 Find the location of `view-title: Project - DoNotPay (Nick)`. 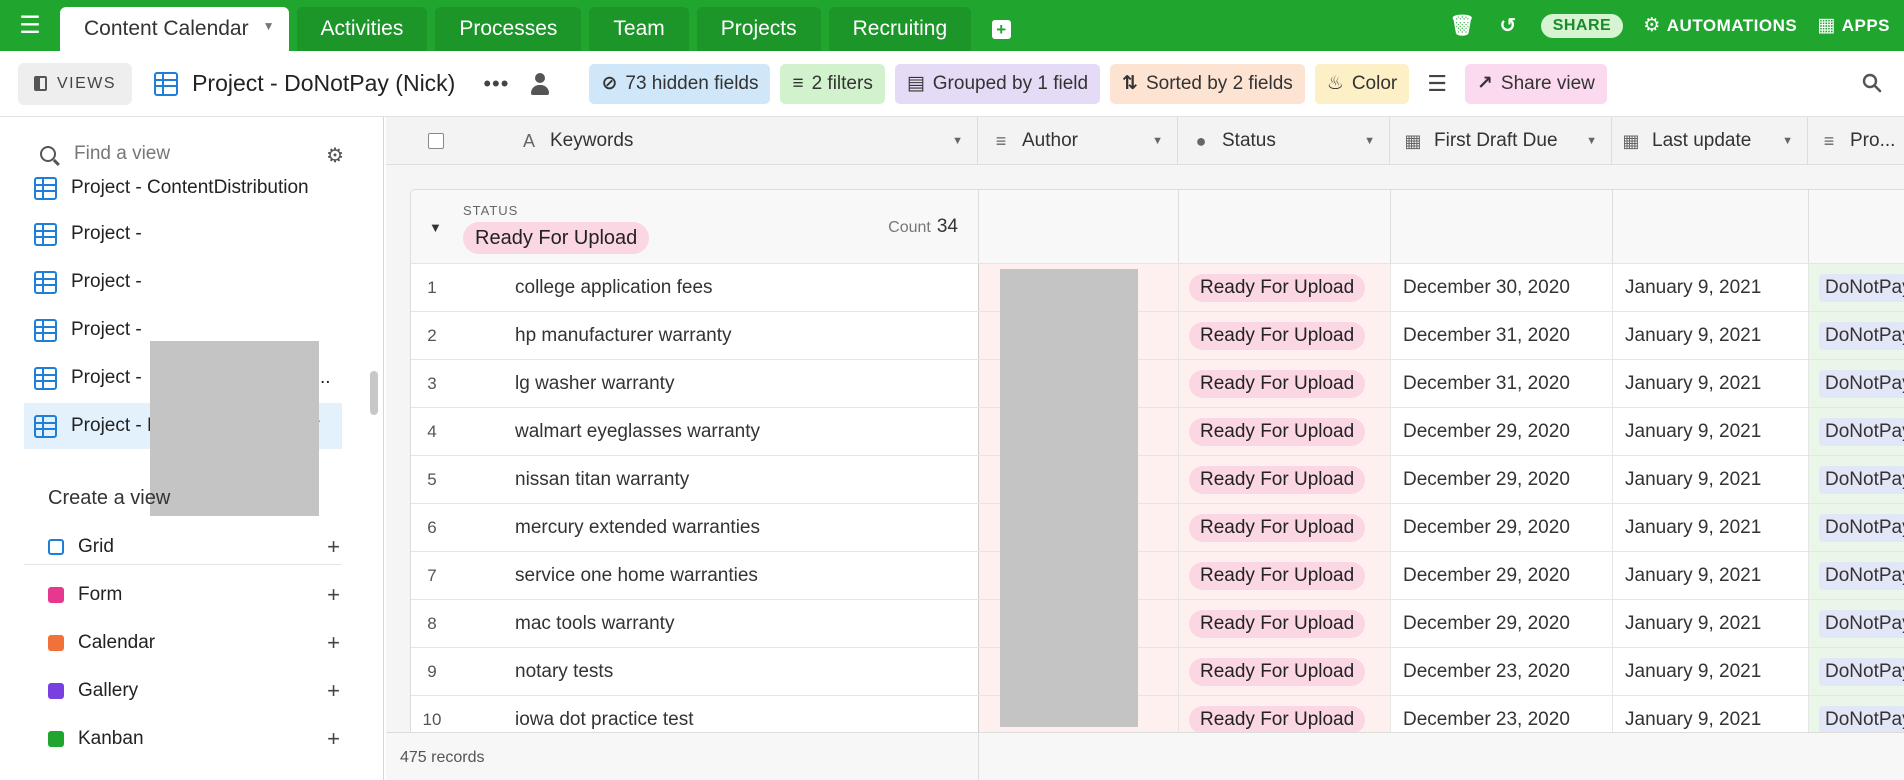

view-title: Project - DoNotPay (Nick) is located at coordinates (304, 83).